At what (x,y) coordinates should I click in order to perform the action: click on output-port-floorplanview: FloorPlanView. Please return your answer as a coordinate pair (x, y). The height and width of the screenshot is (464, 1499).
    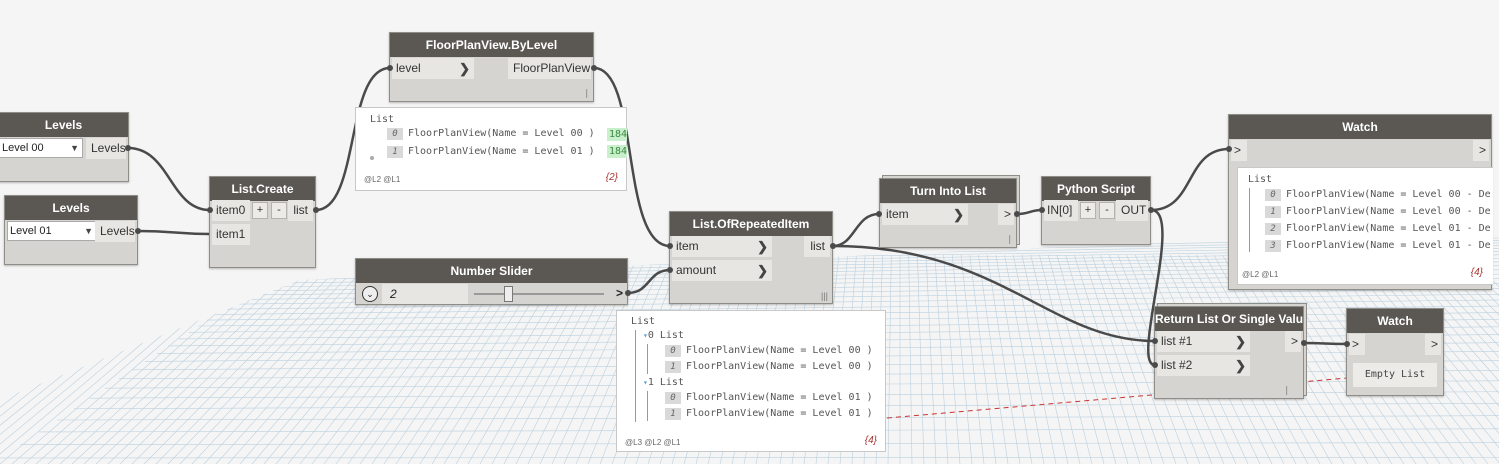
    Looking at the image, I should click on (549, 68).